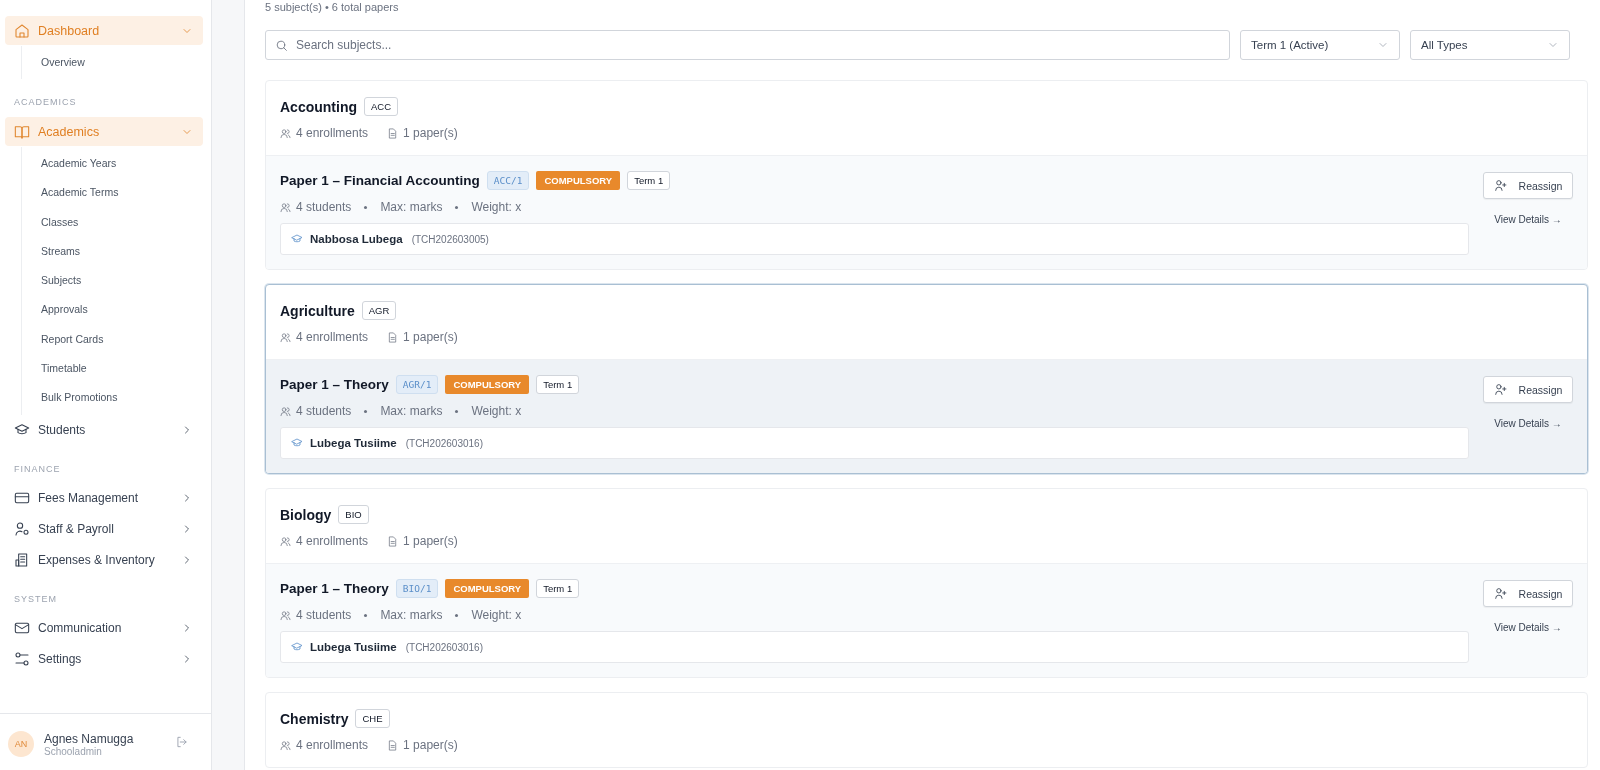  Describe the element at coordinates (104, 430) in the screenshot. I see `nav-item: Students` at that location.